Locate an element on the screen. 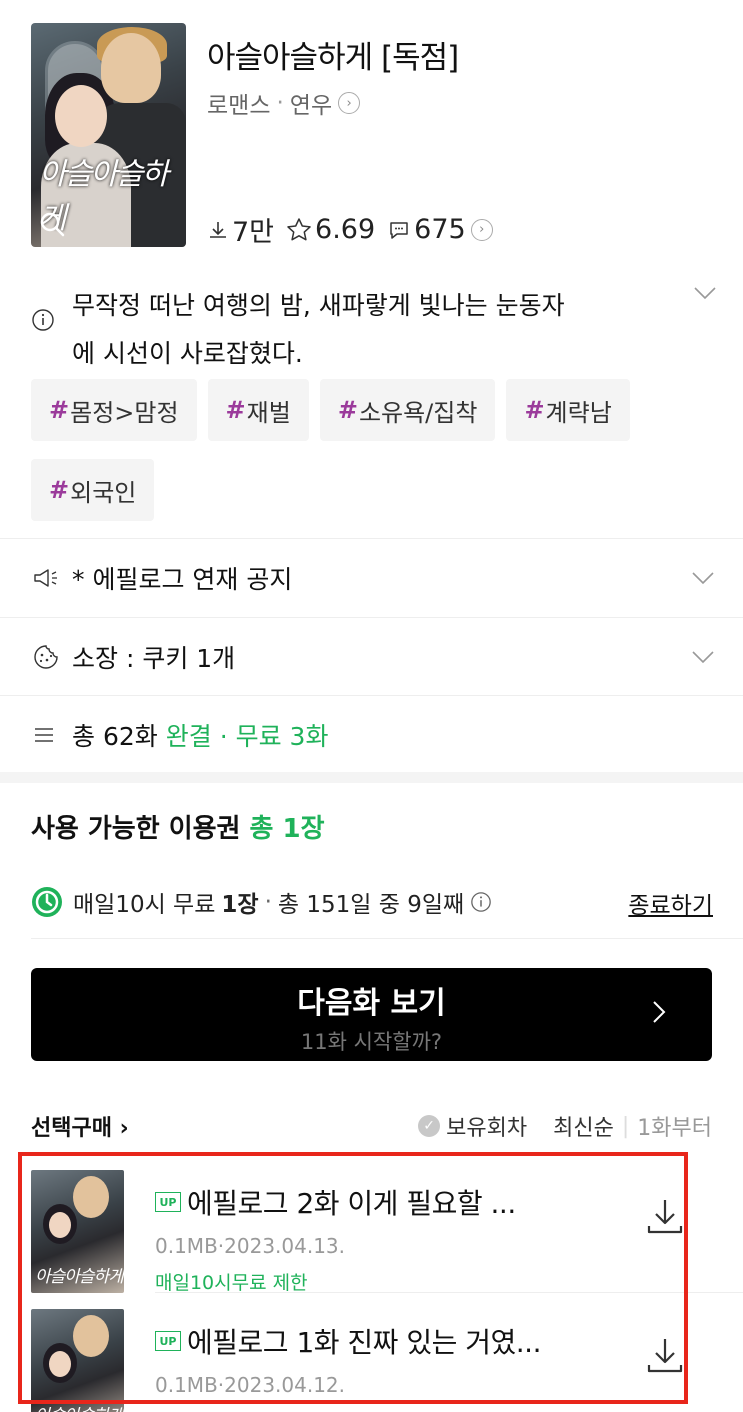 The image size is (743, 1412). episode-list-header: 선택구매 › ✓ 보유회차 최신순 | 1화부터 is located at coordinates (371, 1126).